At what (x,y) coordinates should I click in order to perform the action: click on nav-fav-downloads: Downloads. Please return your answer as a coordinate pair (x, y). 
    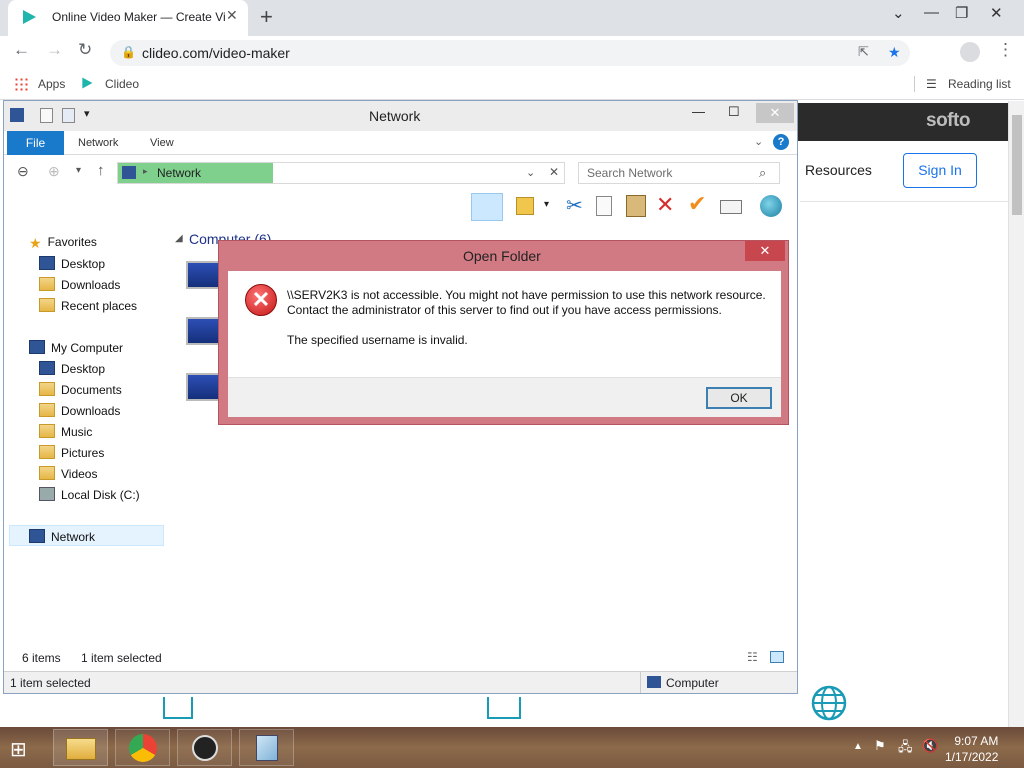
    Looking at the image, I should click on (79, 284).